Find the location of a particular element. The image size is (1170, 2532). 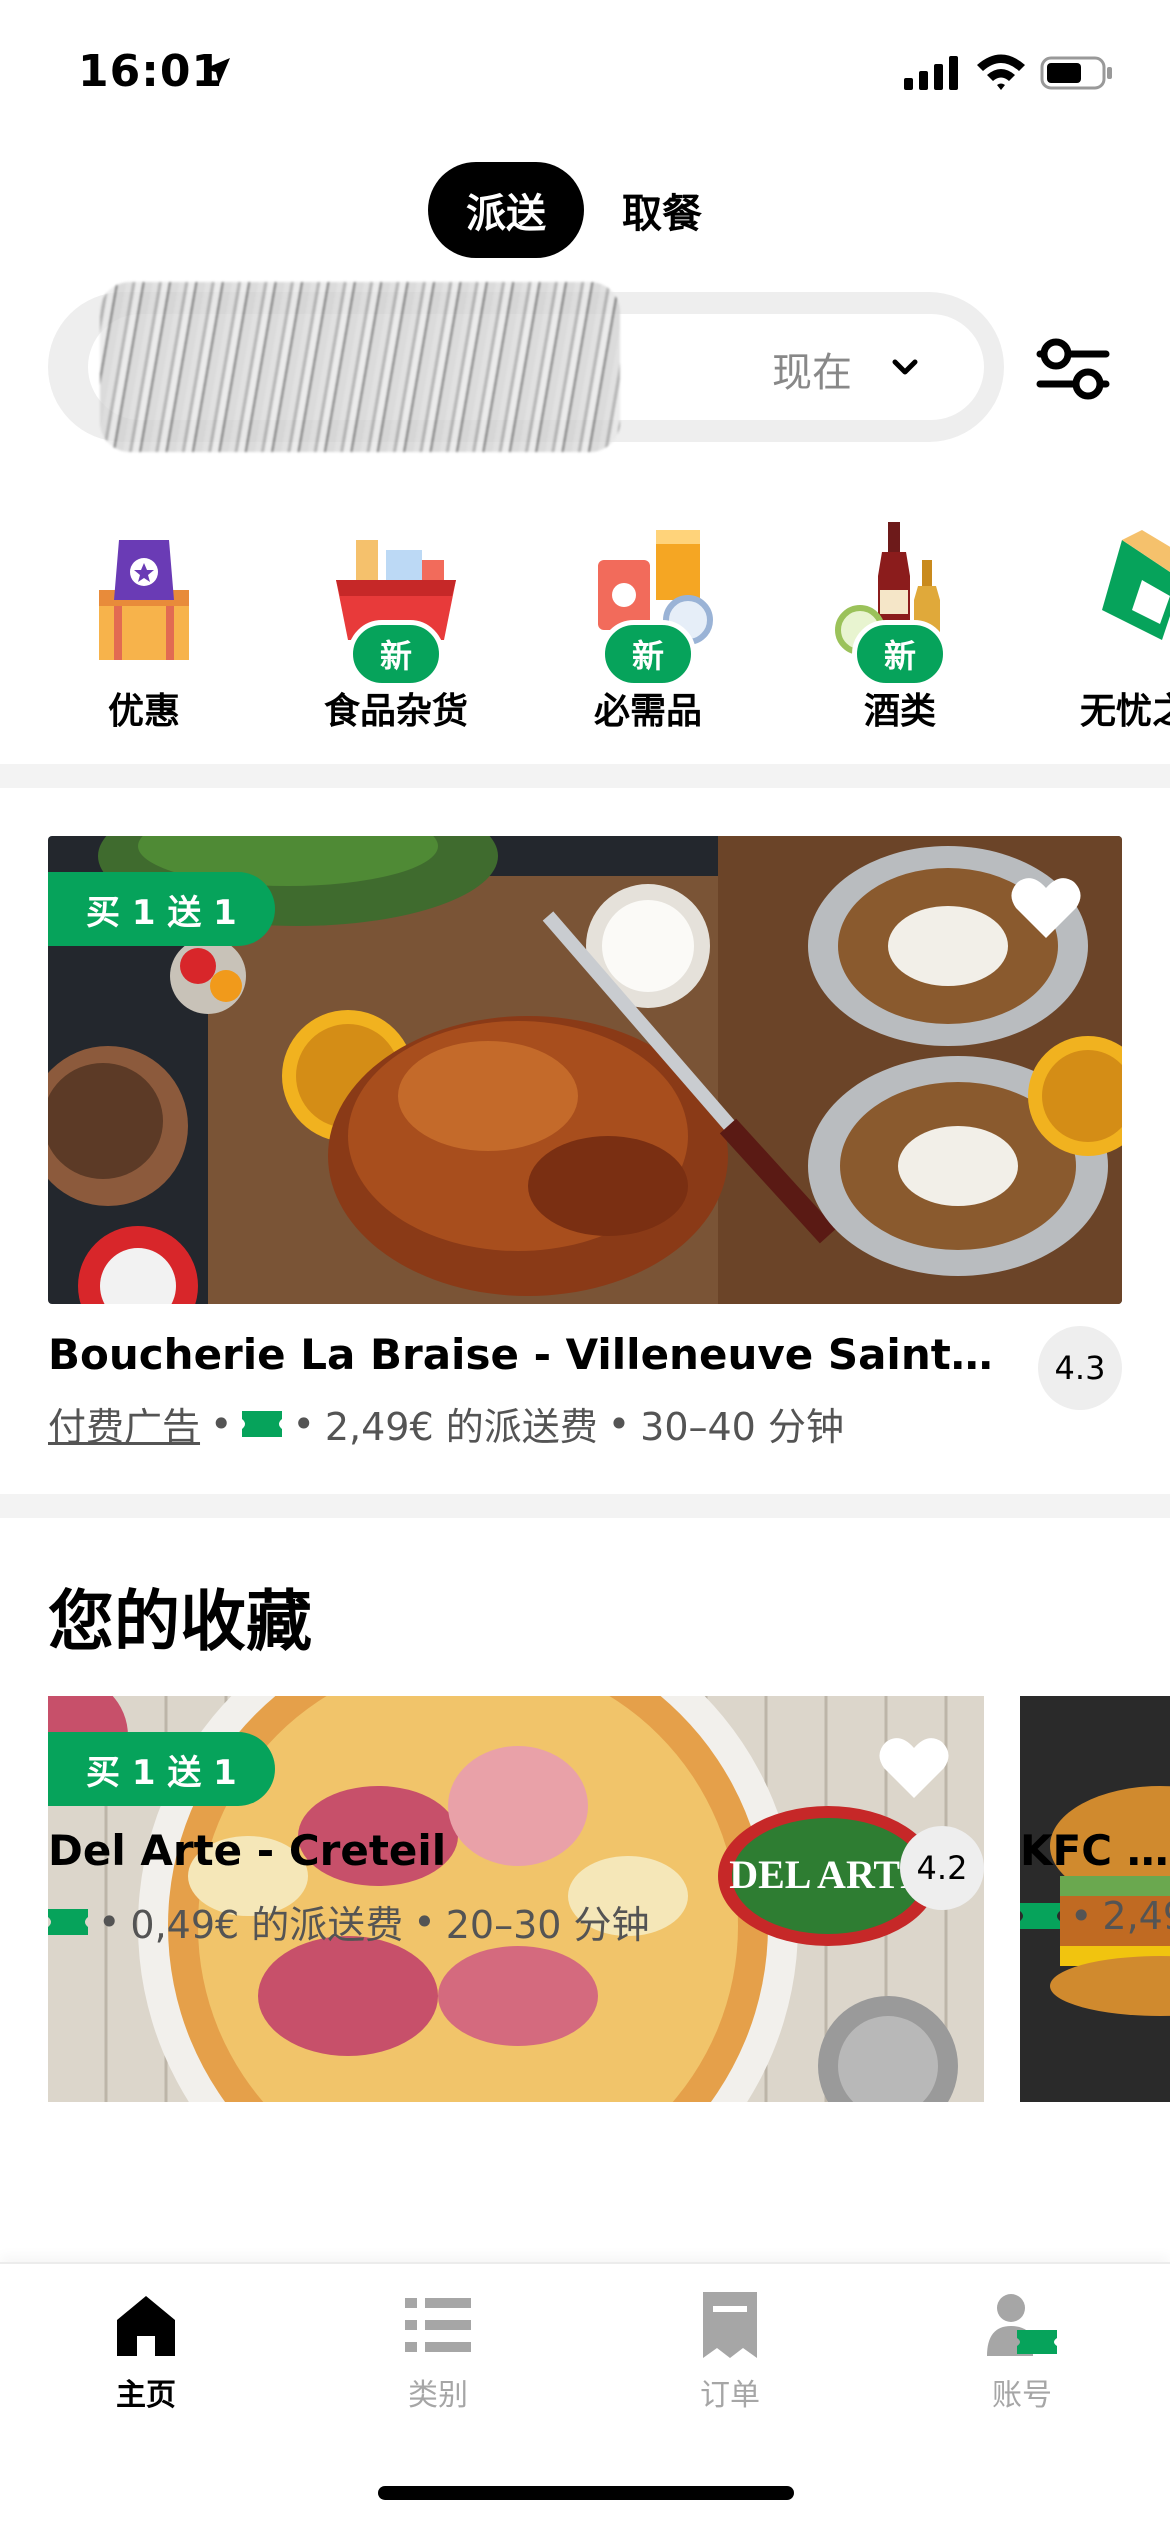

delivery-fee: 2,49€ 的派送费 is located at coordinates (461, 1427).